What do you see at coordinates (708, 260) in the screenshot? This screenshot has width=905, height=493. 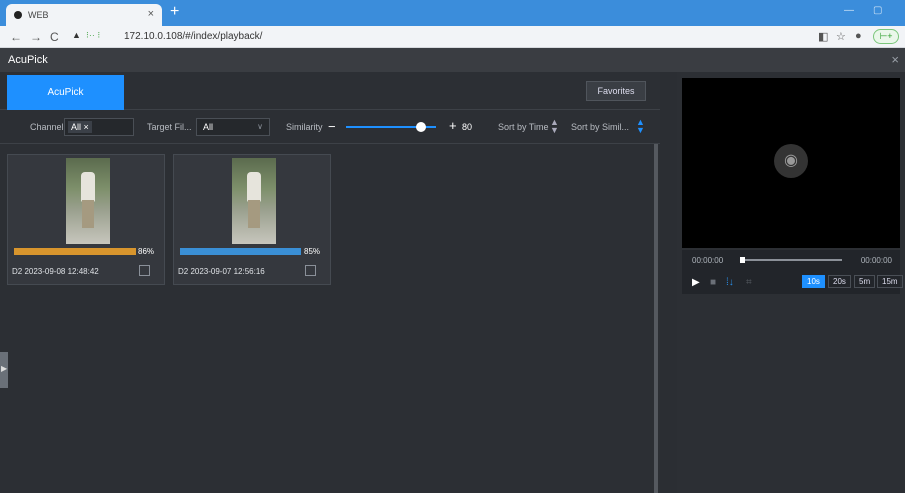 I see `time-start: 00:00:00` at bounding box center [708, 260].